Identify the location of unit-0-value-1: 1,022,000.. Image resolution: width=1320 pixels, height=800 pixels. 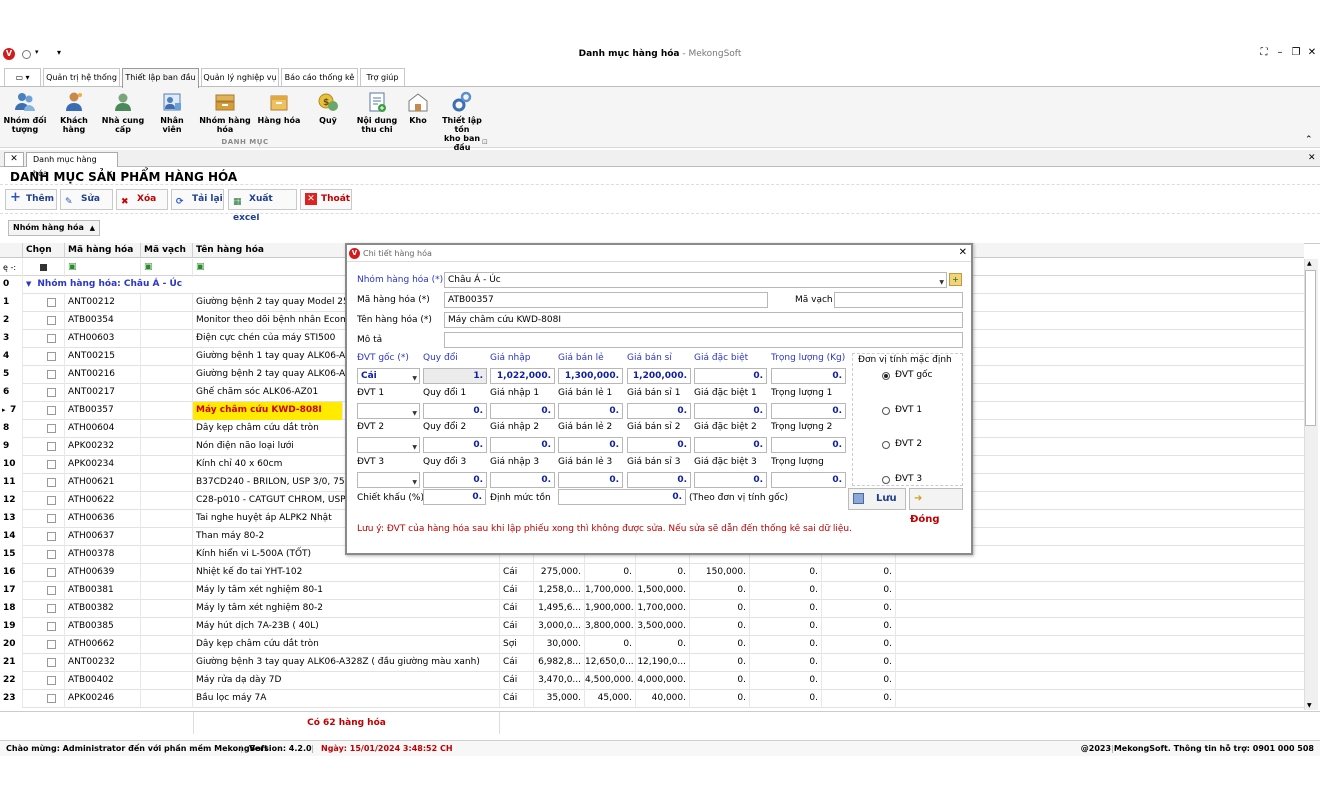
(522, 376).